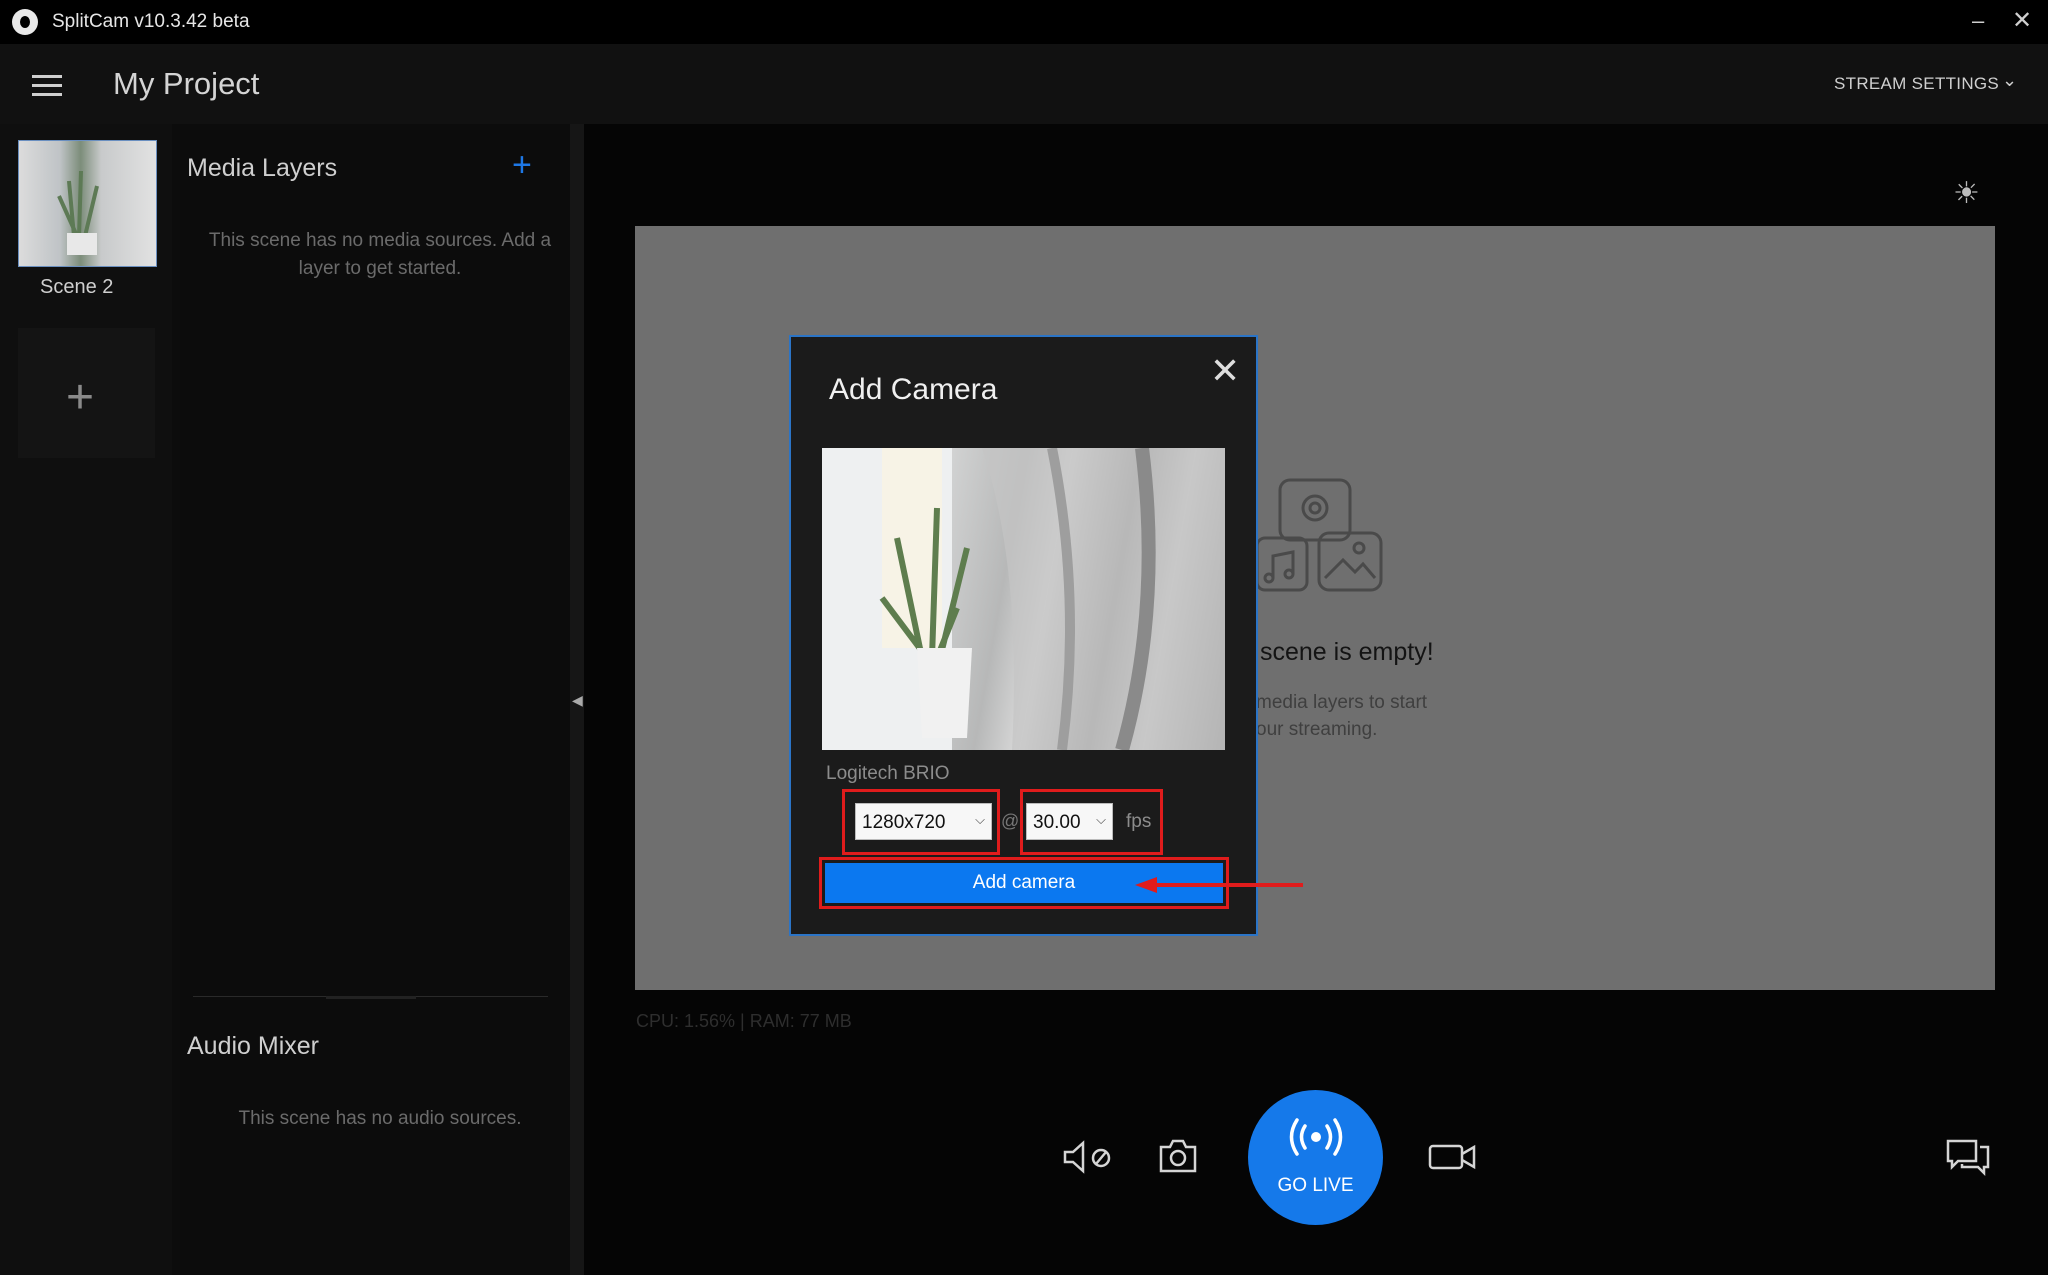 The height and width of the screenshot is (1275, 2048). Describe the element at coordinates (1088, 1157) in the screenshot. I see `speaker-mute-icon` at that location.